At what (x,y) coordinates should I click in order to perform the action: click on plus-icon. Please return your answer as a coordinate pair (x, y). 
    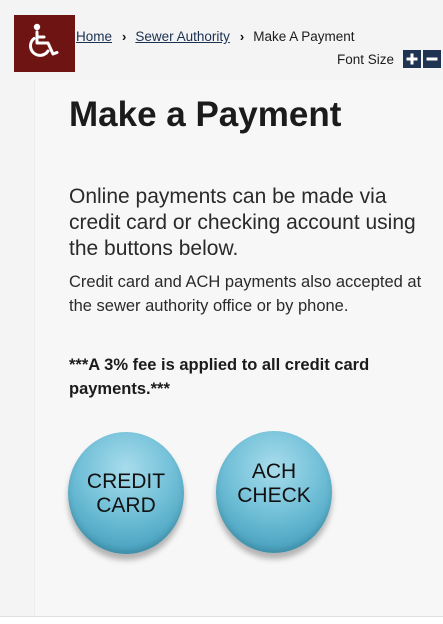
    Looking at the image, I should click on (412, 59).